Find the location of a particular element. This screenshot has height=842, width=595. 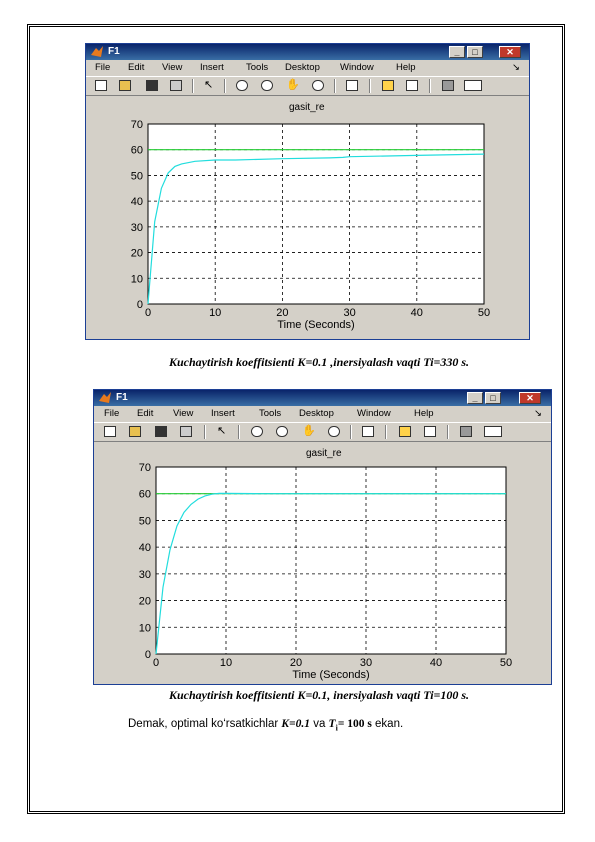

x-tick-label: 50 is located at coordinates (484, 313).